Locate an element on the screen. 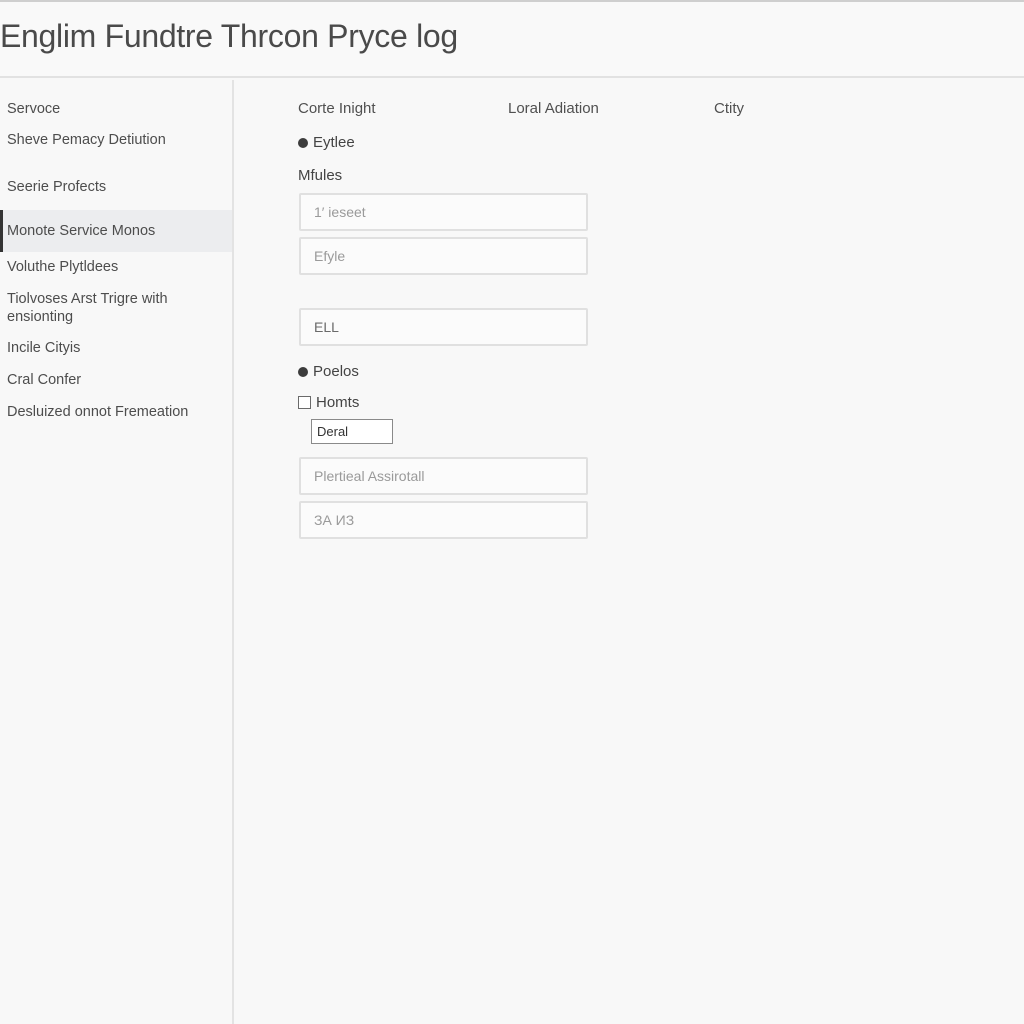  small-input-value: Deral is located at coordinates (333, 431).